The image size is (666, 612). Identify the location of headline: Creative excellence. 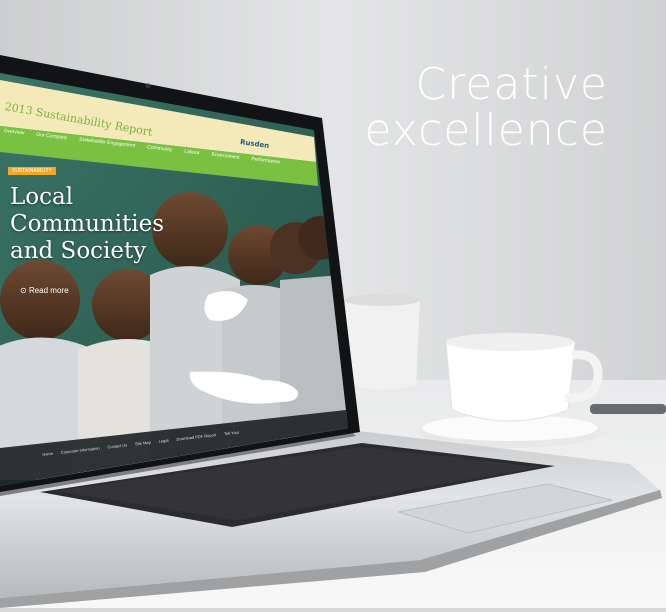
(487, 108).